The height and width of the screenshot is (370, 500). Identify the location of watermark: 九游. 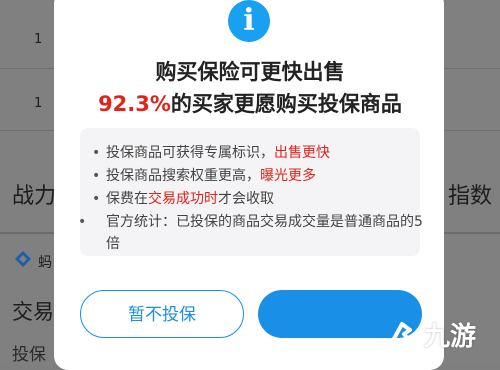
(439, 335).